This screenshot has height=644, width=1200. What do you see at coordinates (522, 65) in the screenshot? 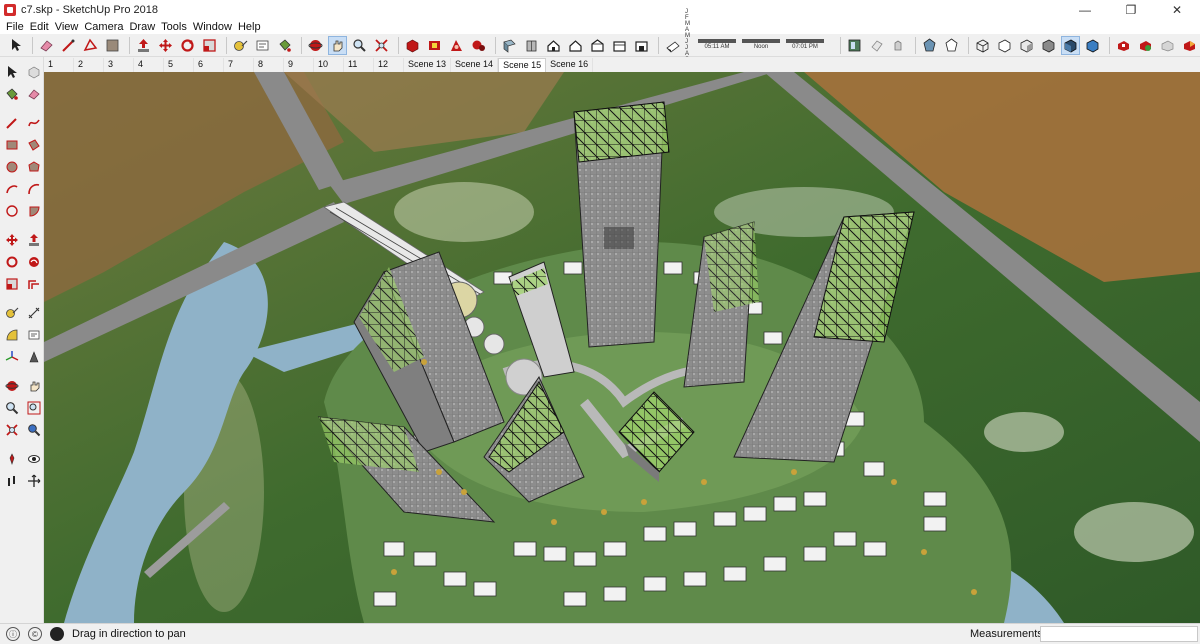
I see `scene-tab-15: Scene 15` at bounding box center [522, 65].